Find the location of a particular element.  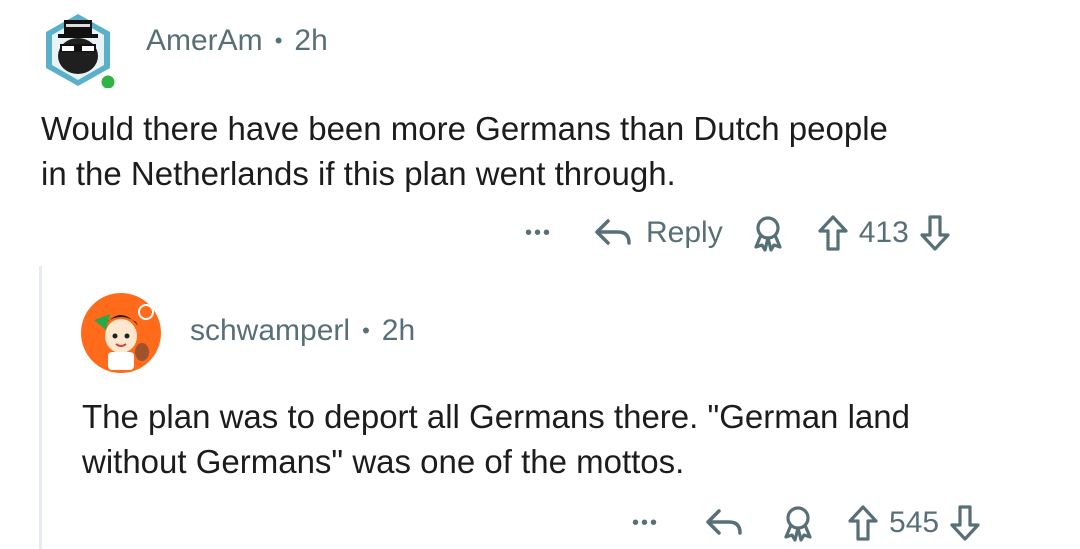

author-name: AmerAm is located at coordinates (204, 41).